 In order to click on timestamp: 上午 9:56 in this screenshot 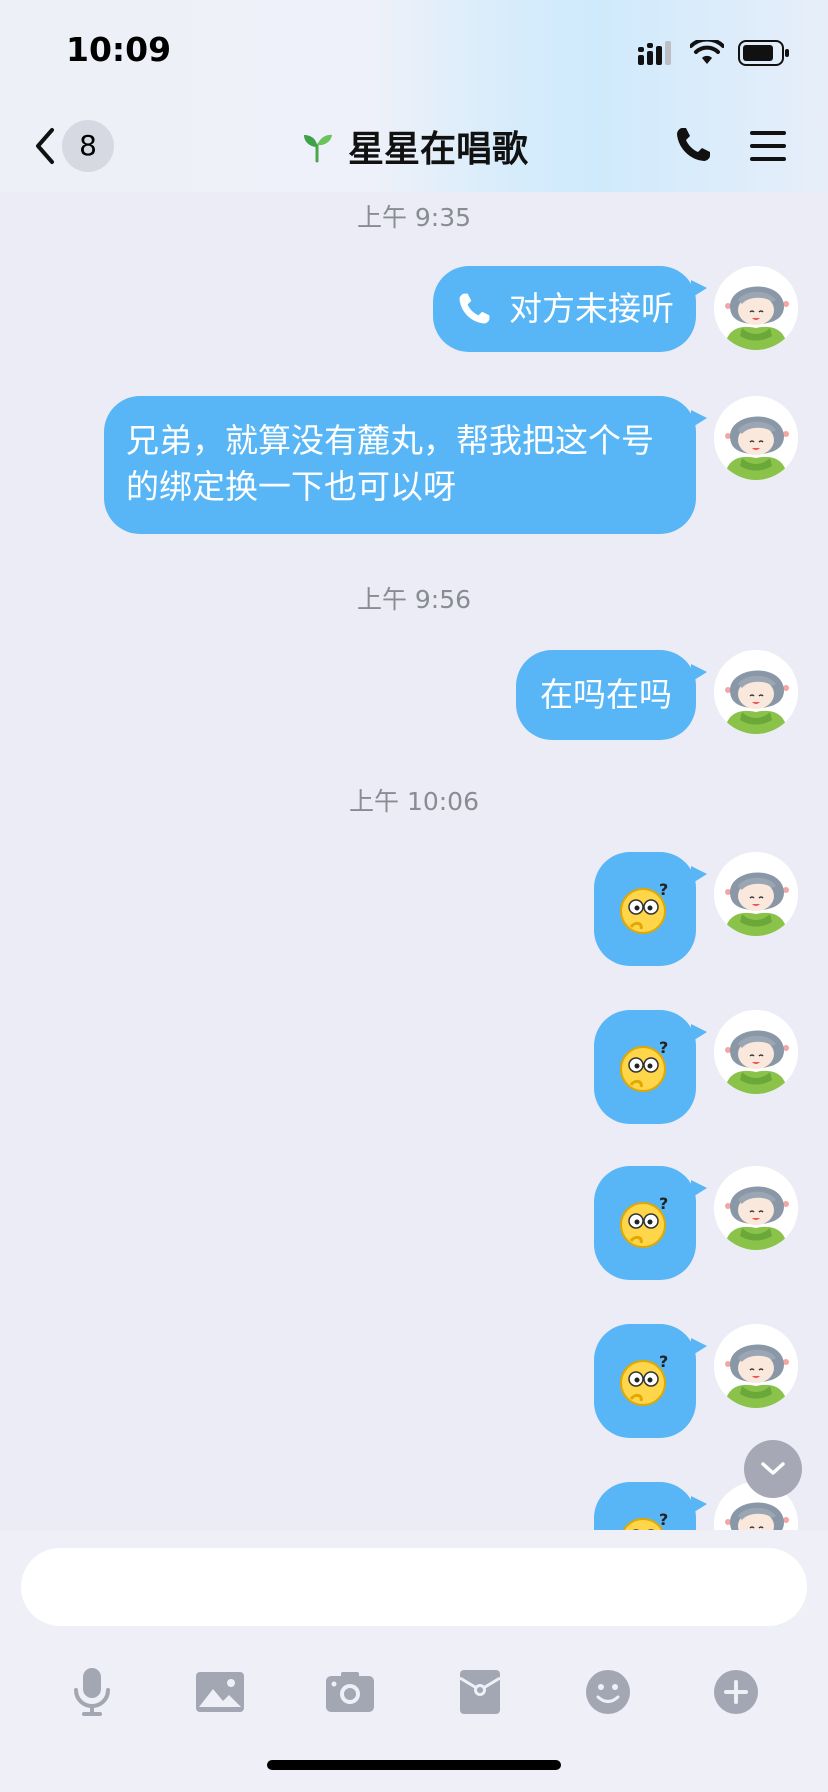, I will do `click(414, 599)`.